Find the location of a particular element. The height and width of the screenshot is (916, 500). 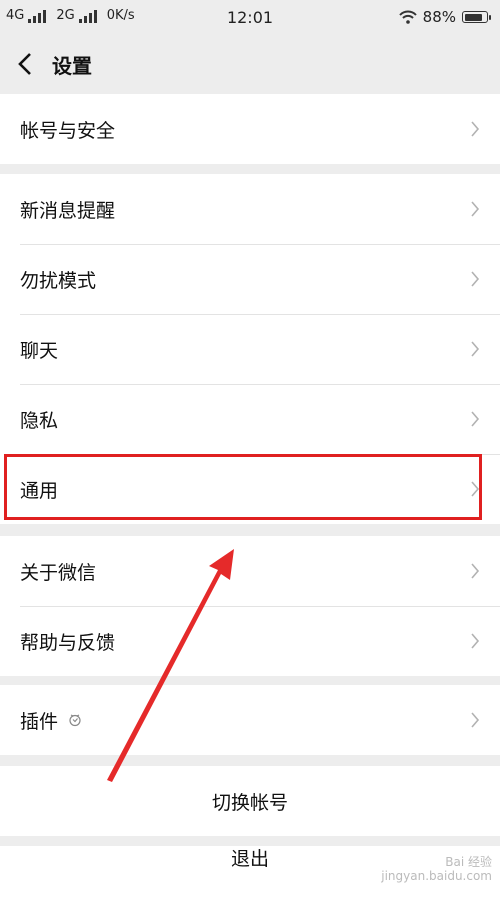

watermark-line1: Bai 经验 is located at coordinates (468, 862).